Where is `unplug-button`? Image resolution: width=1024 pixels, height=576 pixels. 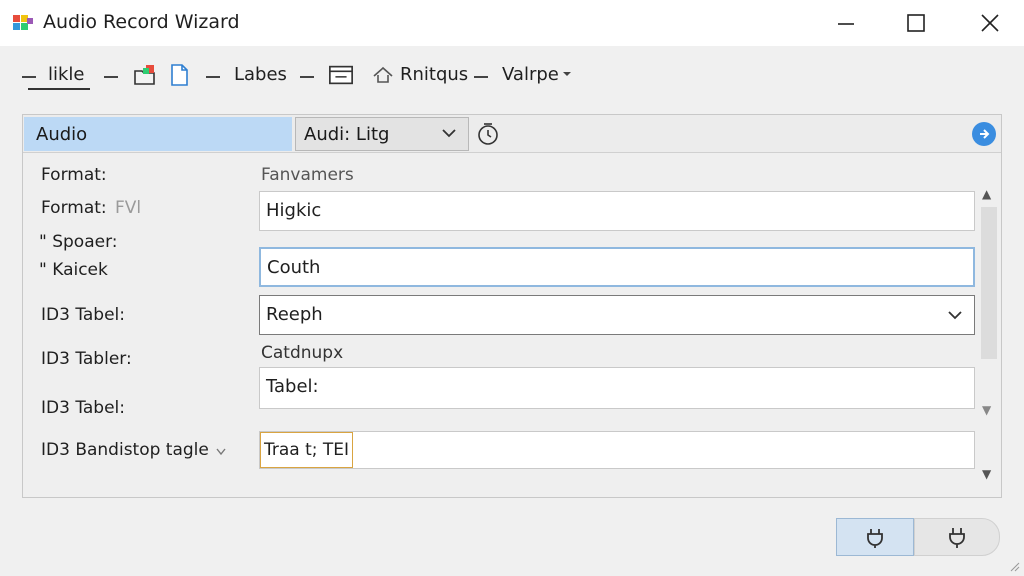 unplug-button is located at coordinates (957, 537).